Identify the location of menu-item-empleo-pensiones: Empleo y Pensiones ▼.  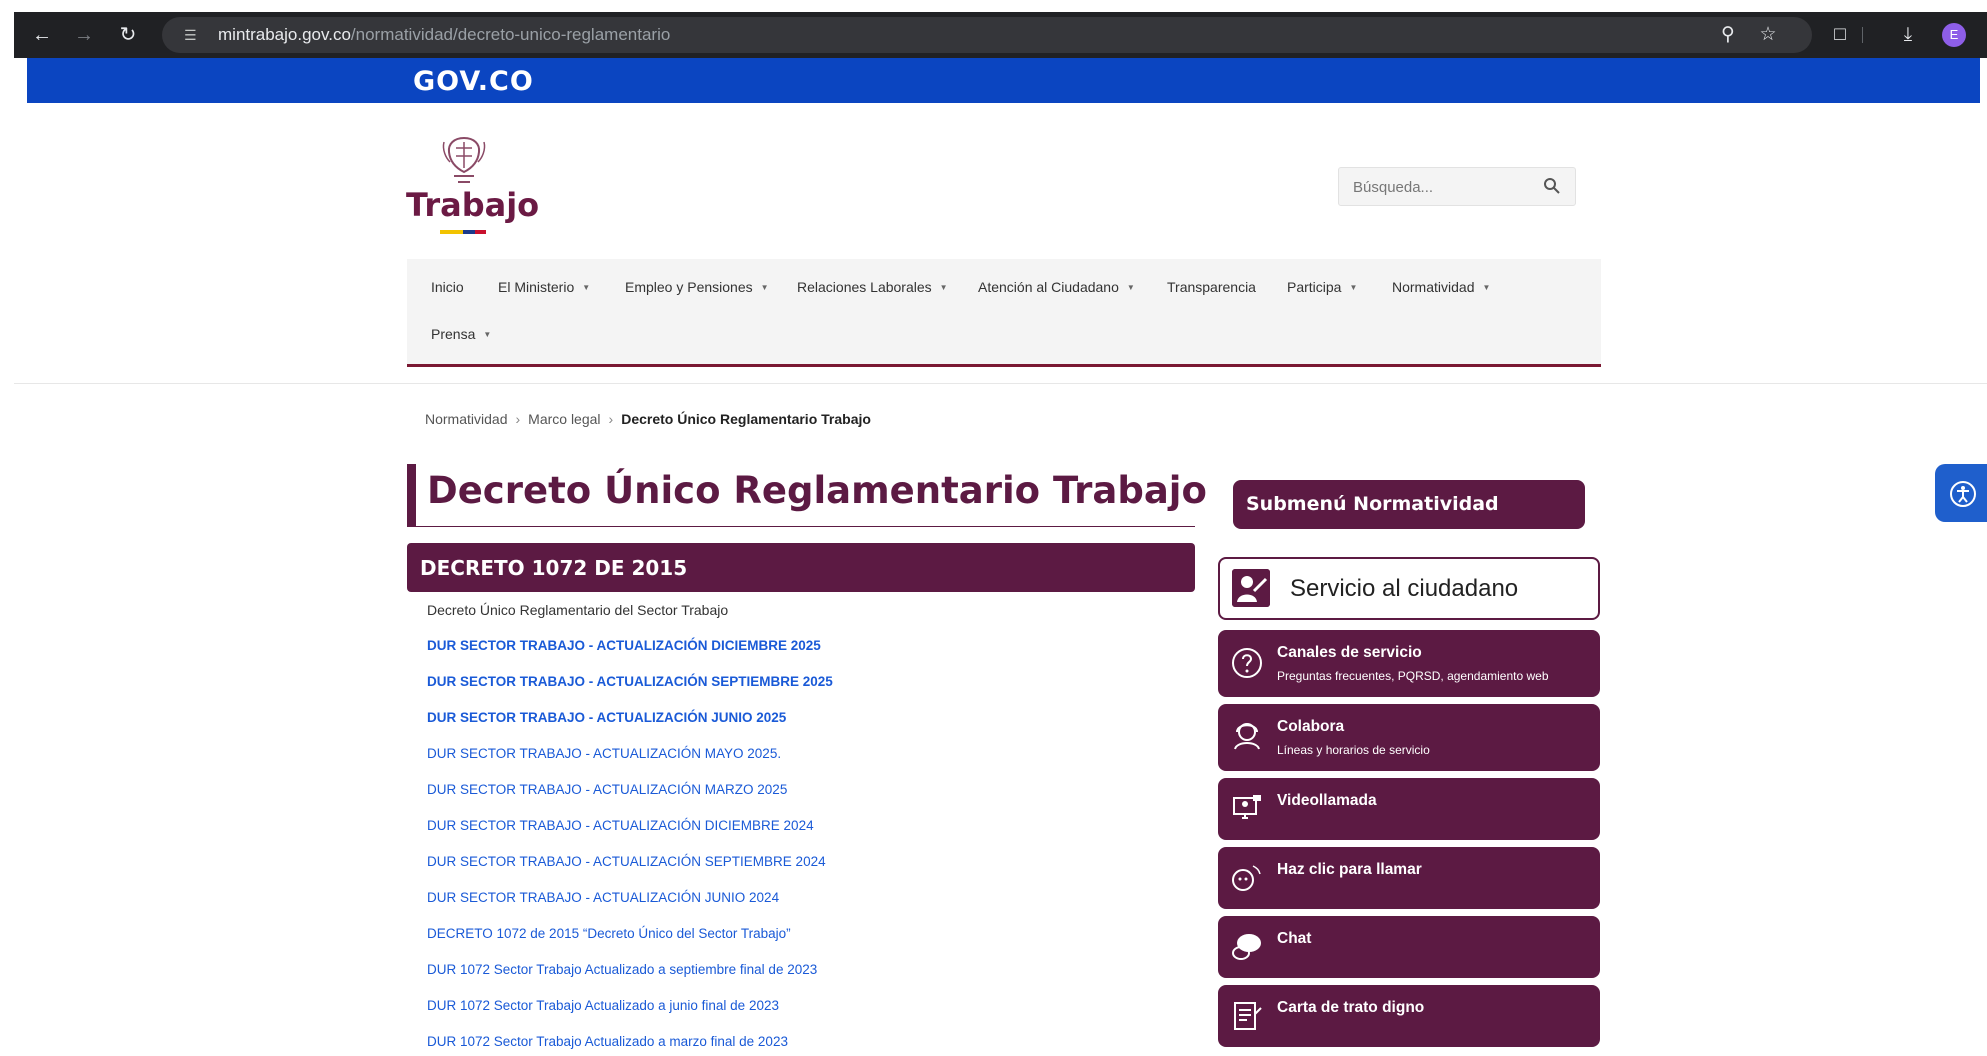
(697, 287).